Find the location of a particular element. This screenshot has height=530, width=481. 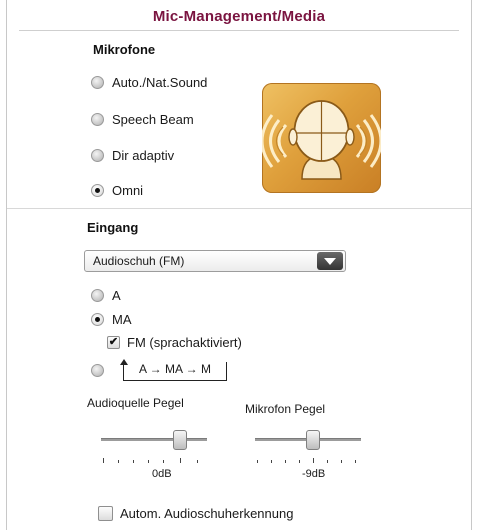

radio-auto is located at coordinates (97, 82).